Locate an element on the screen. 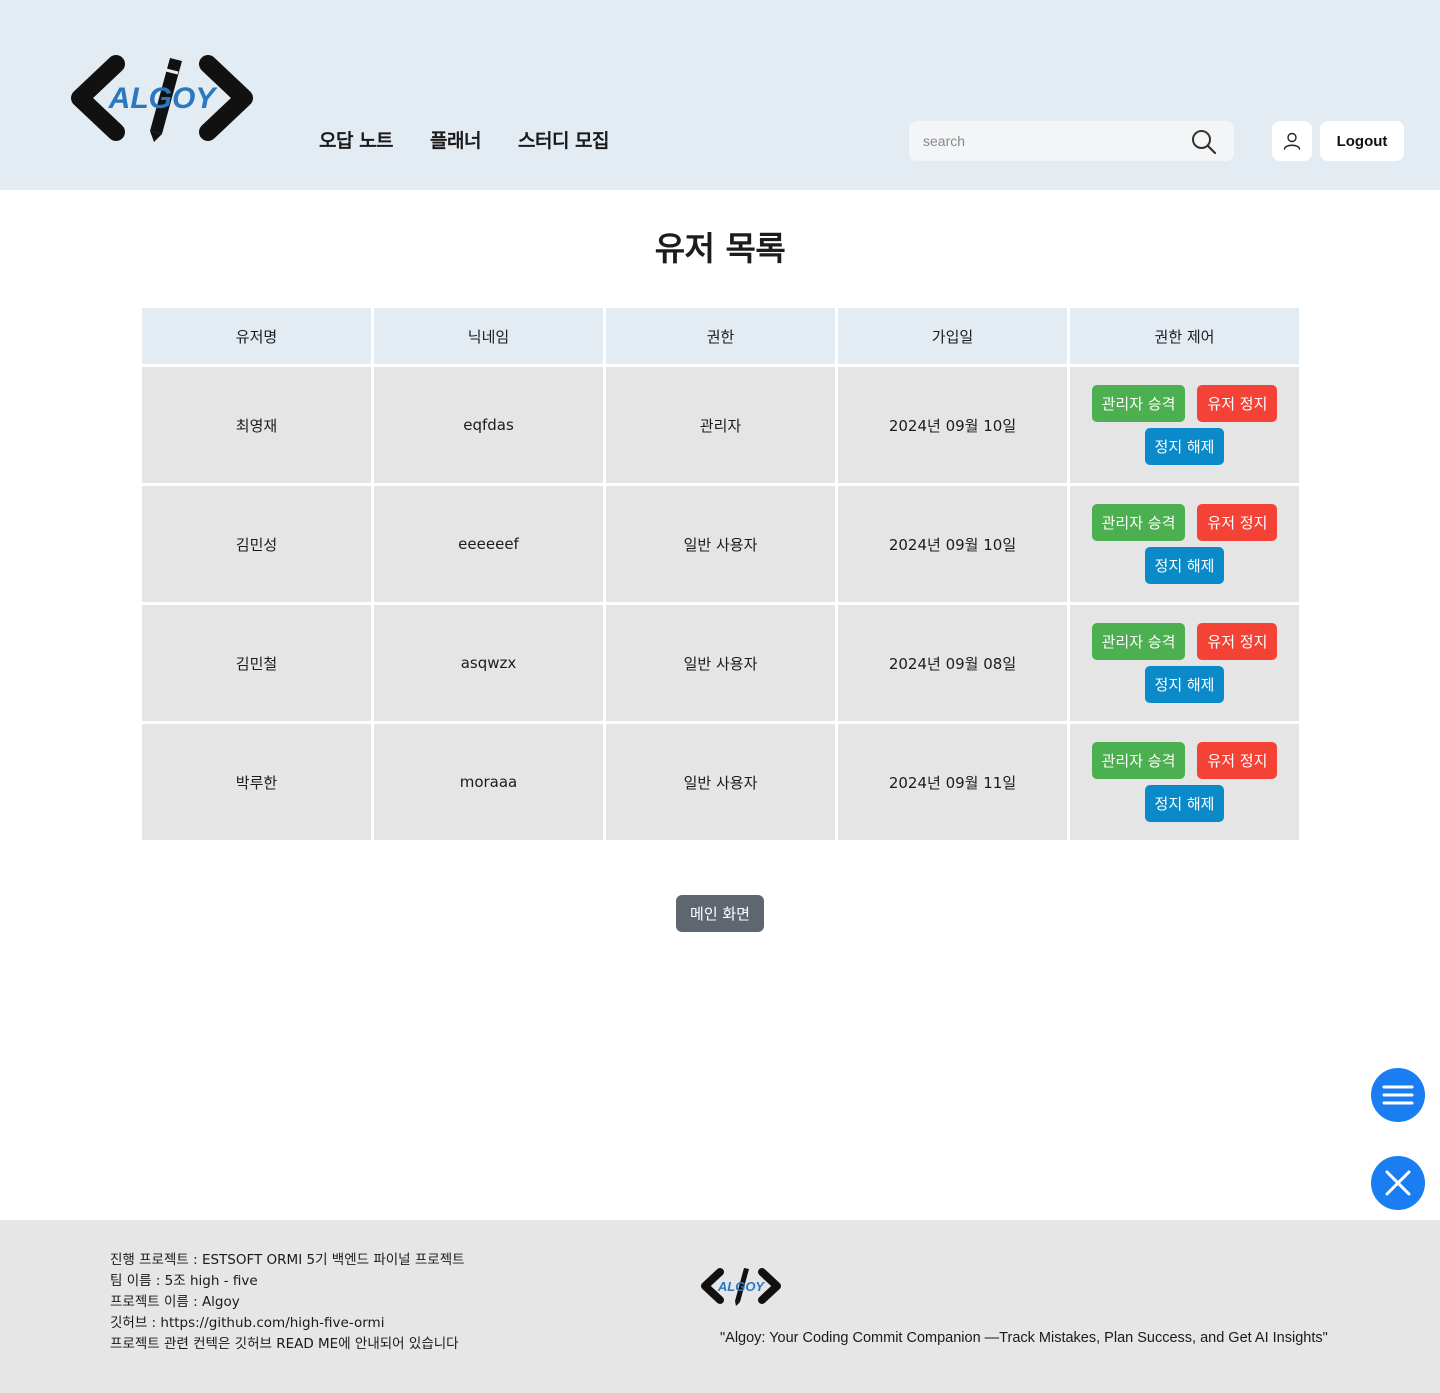 This screenshot has width=1440, height=1393. algoy-logo: ALGOY is located at coordinates (162, 98).